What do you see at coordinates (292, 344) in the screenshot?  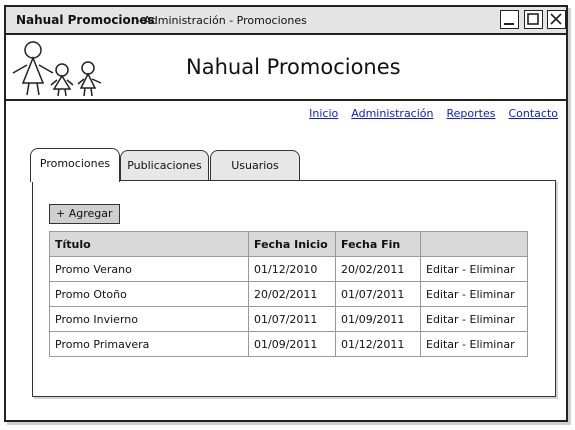 I see `cell-fecha-inicio: 01/09/2011` at bounding box center [292, 344].